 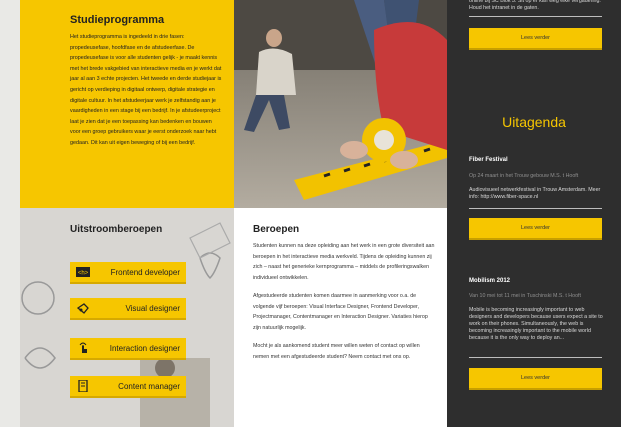 I want to click on lees-verder-button-fiber: Lees verder, so click(x=535, y=229).